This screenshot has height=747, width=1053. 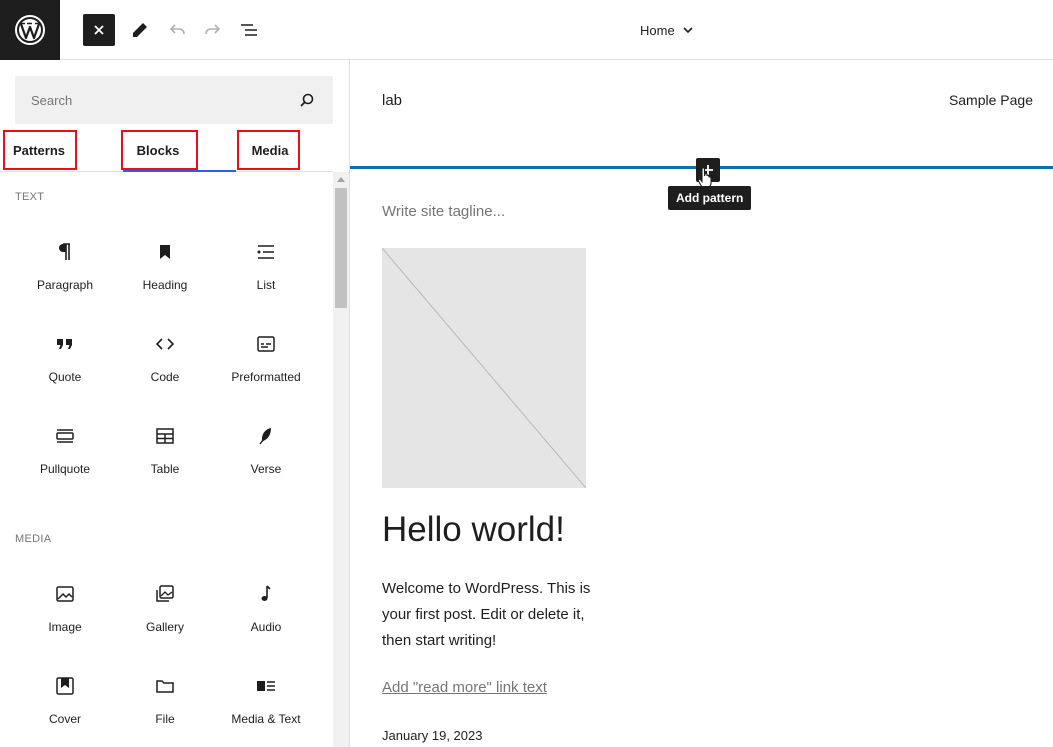 I want to click on folder-icon, so click(x=165, y=686).